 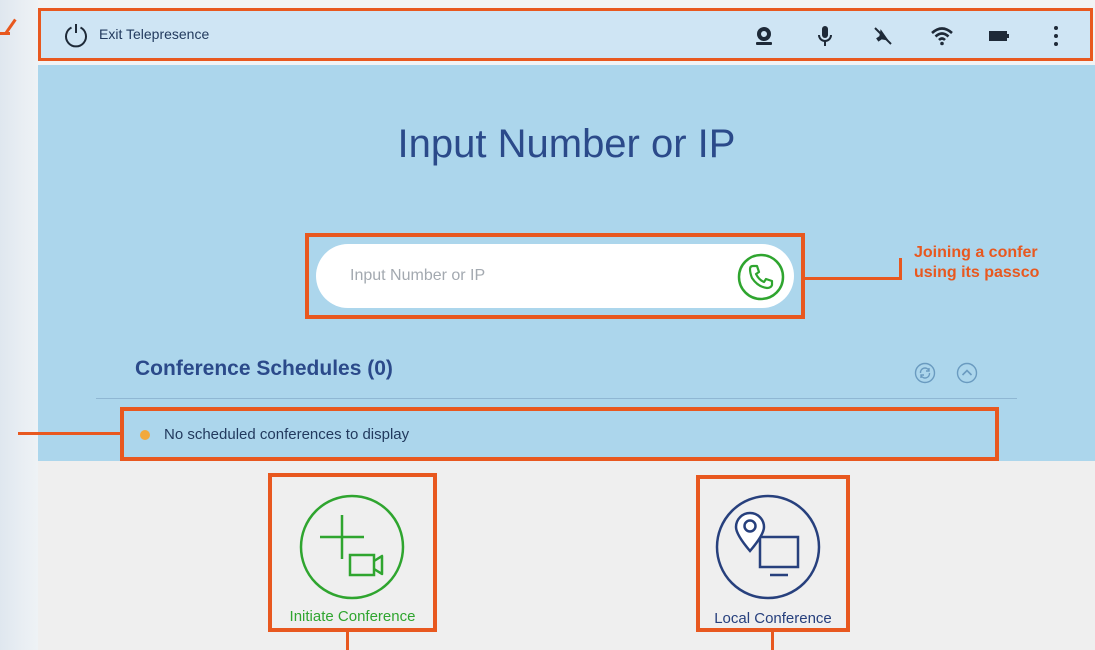 What do you see at coordinates (976, 263) in the screenshot?
I see `callout-text: Joining a confer using its passco` at bounding box center [976, 263].